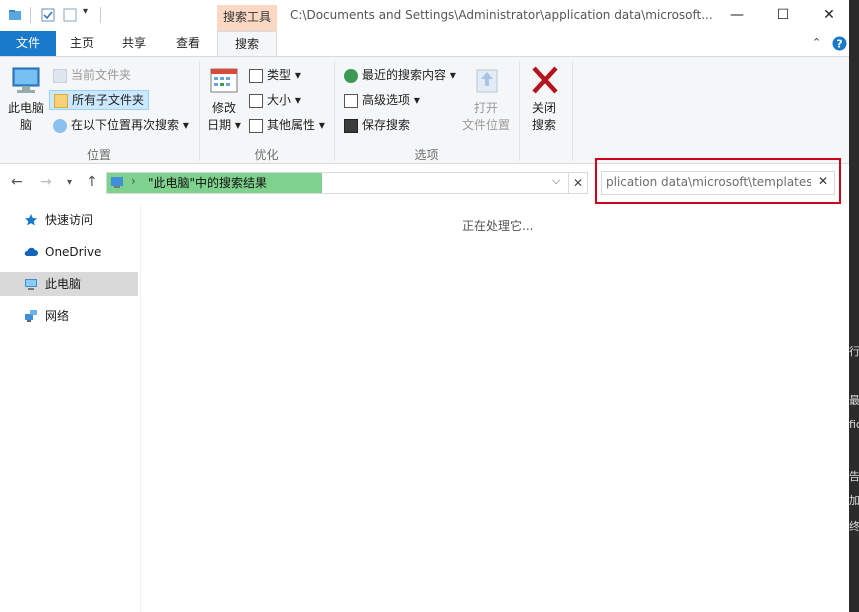  I want to click on sidebar-item-onedrive: OneDrive, so click(69, 252).